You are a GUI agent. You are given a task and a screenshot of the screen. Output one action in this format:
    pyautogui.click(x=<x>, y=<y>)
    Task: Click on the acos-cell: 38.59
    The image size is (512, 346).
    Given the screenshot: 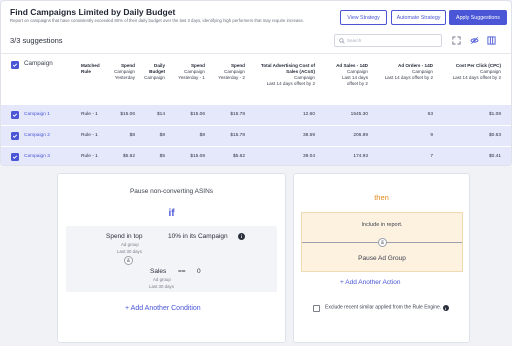 What is the action you would take?
    pyautogui.click(x=308, y=135)
    